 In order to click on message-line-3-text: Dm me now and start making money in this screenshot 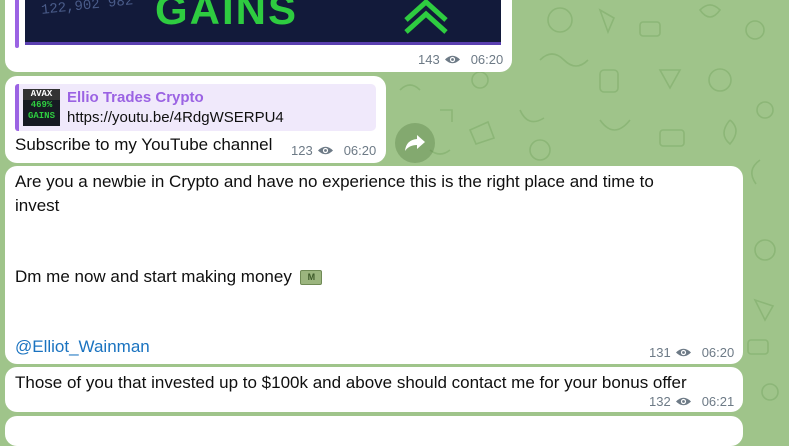, I will do `click(153, 276)`.